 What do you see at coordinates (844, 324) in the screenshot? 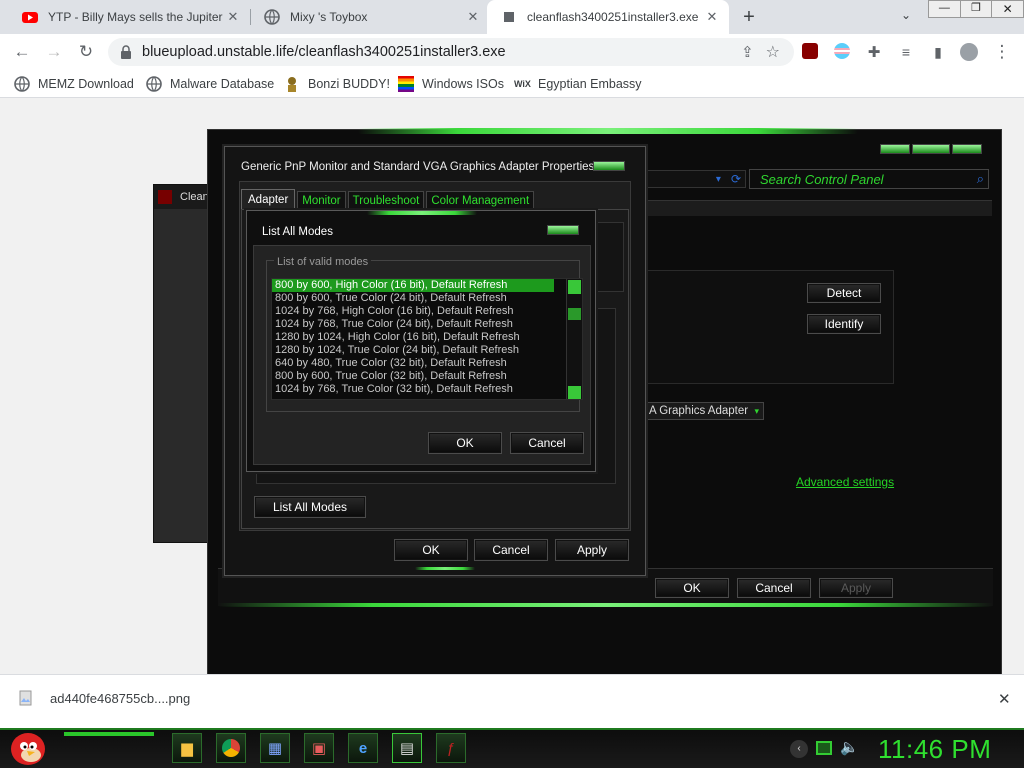
I see `identify-button: Identify` at bounding box center [844, 324].